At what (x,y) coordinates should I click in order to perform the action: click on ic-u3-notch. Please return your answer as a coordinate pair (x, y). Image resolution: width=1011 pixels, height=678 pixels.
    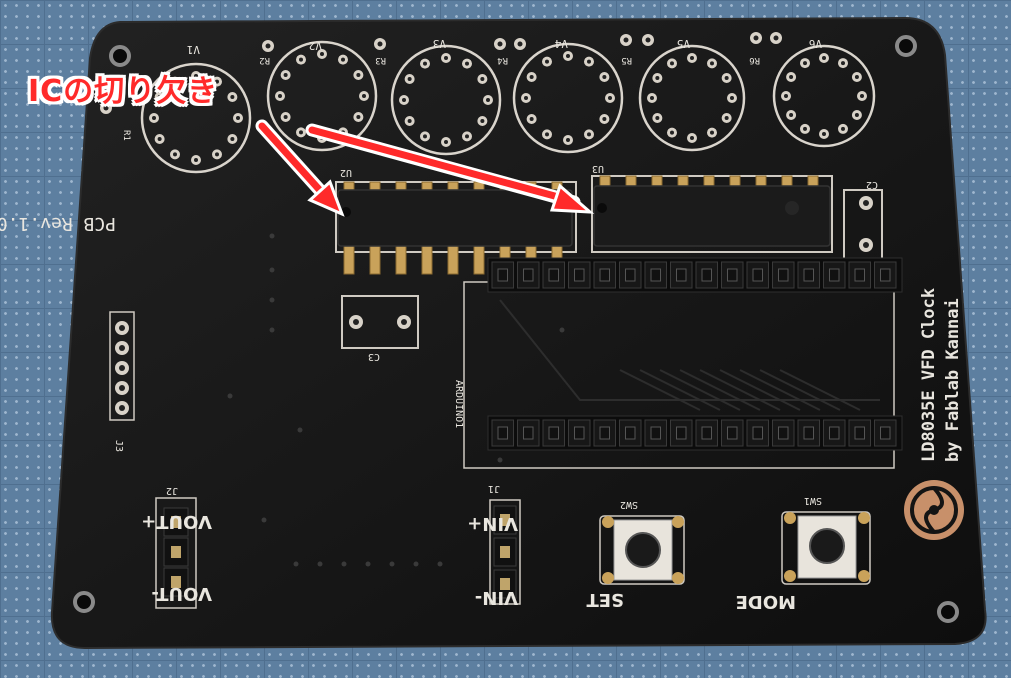
    Looking at the image, I should click on (602, 208).